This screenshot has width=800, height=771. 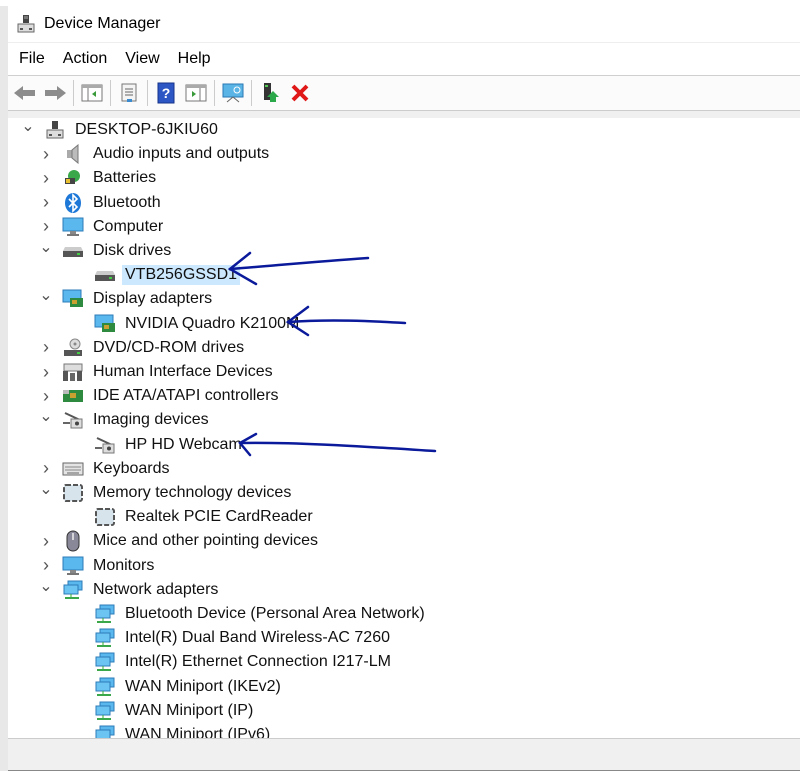 I want to click on keyboard-icon, so click(x=73, y=469).